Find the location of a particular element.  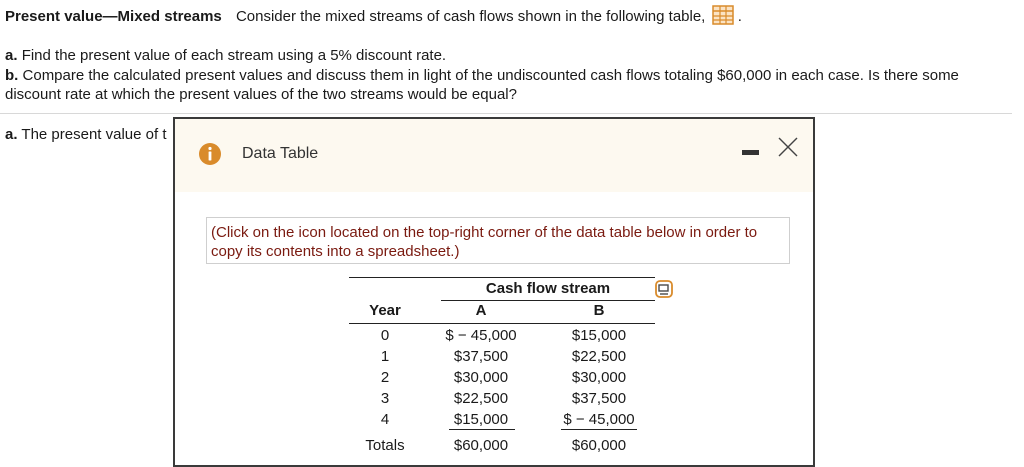

dialog-title: Data Table is located at coordinates (280, 153).